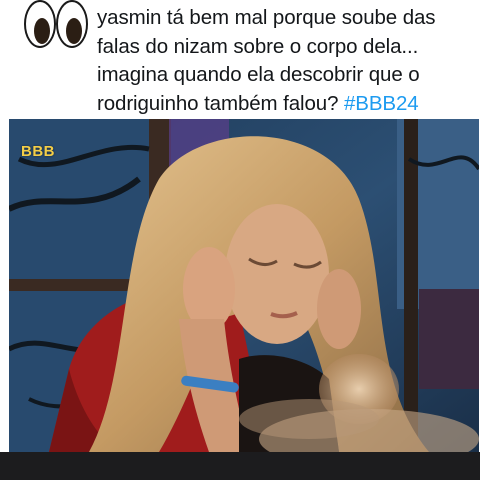  Describe the element at coordinates (38, 151) in the screenshot. I see `channel-logo: BBB` at that location.